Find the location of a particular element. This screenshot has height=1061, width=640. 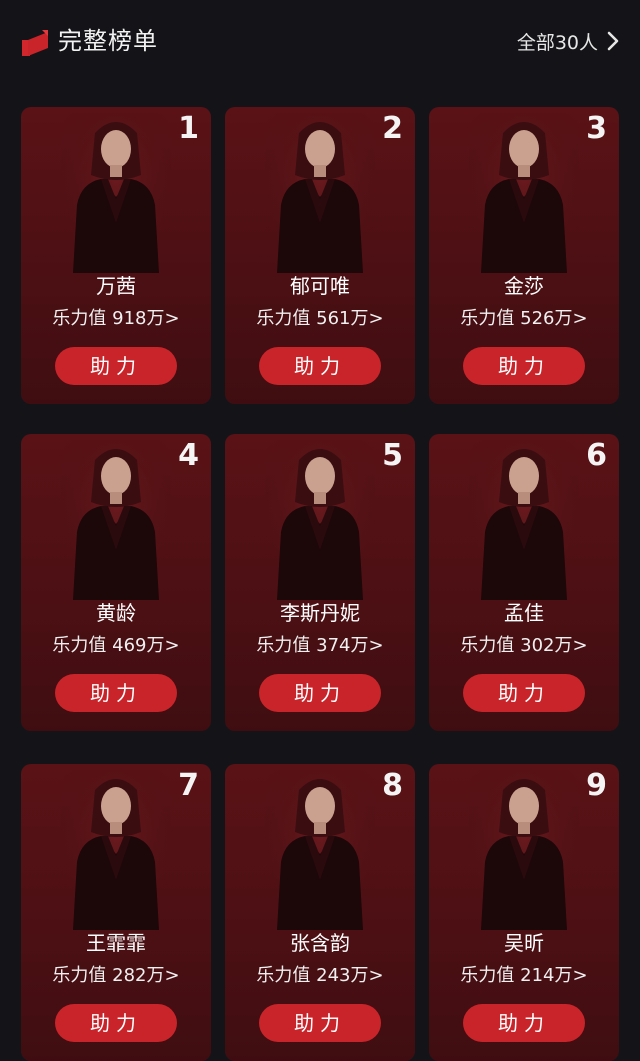

artist-name: 孟佳 is located at coordinates (524, 613).